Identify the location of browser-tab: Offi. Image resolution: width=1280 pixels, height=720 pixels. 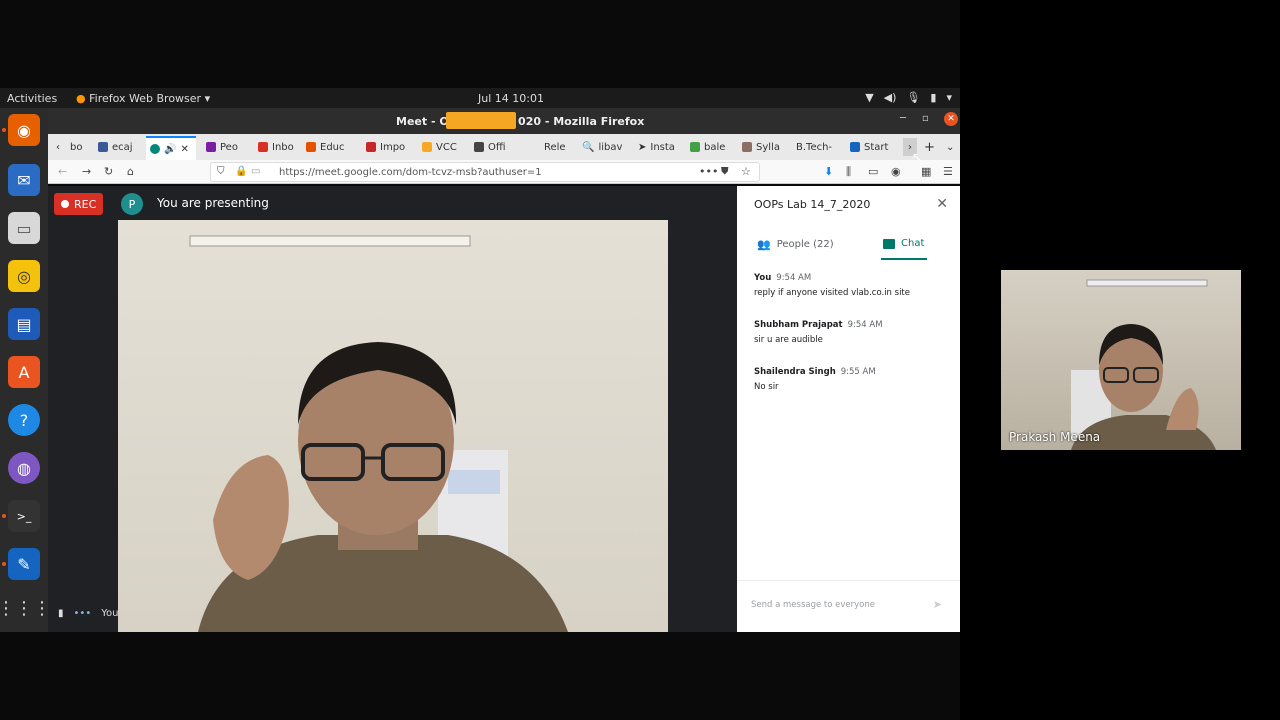
(494, 147).